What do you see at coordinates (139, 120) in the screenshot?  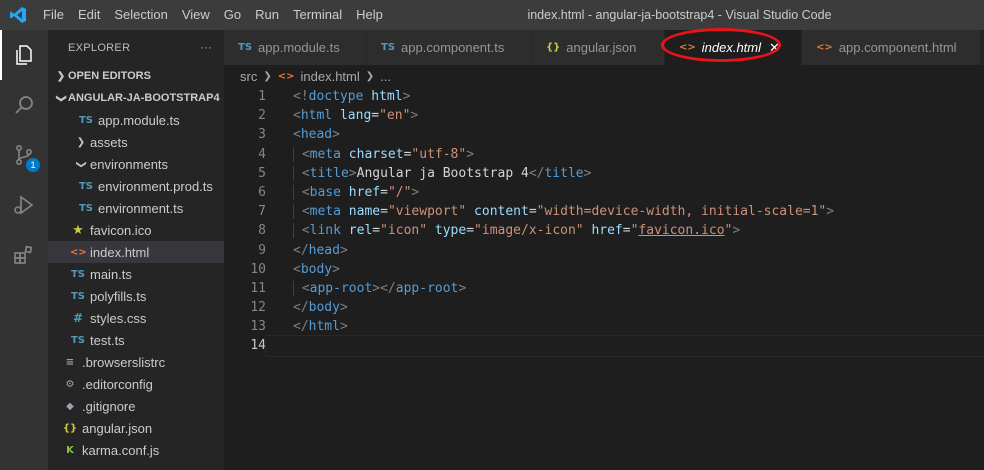 I see `file-label: app.module.ts` at bounding box center [139, 120].